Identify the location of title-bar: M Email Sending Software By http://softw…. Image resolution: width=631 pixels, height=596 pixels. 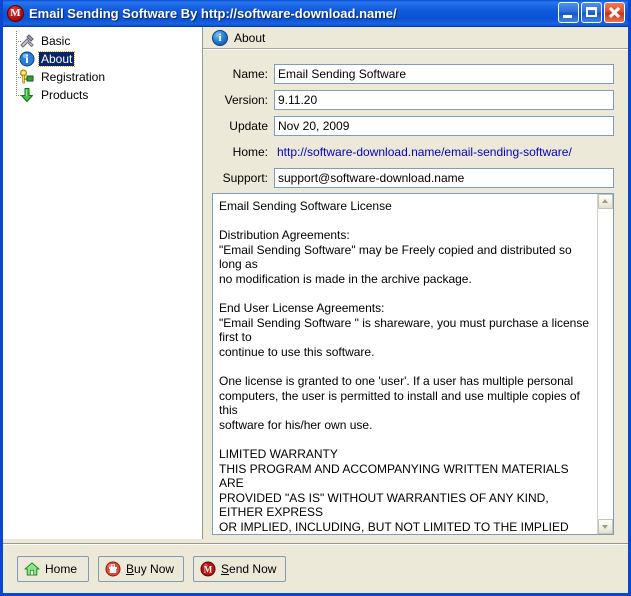
(315, 13).